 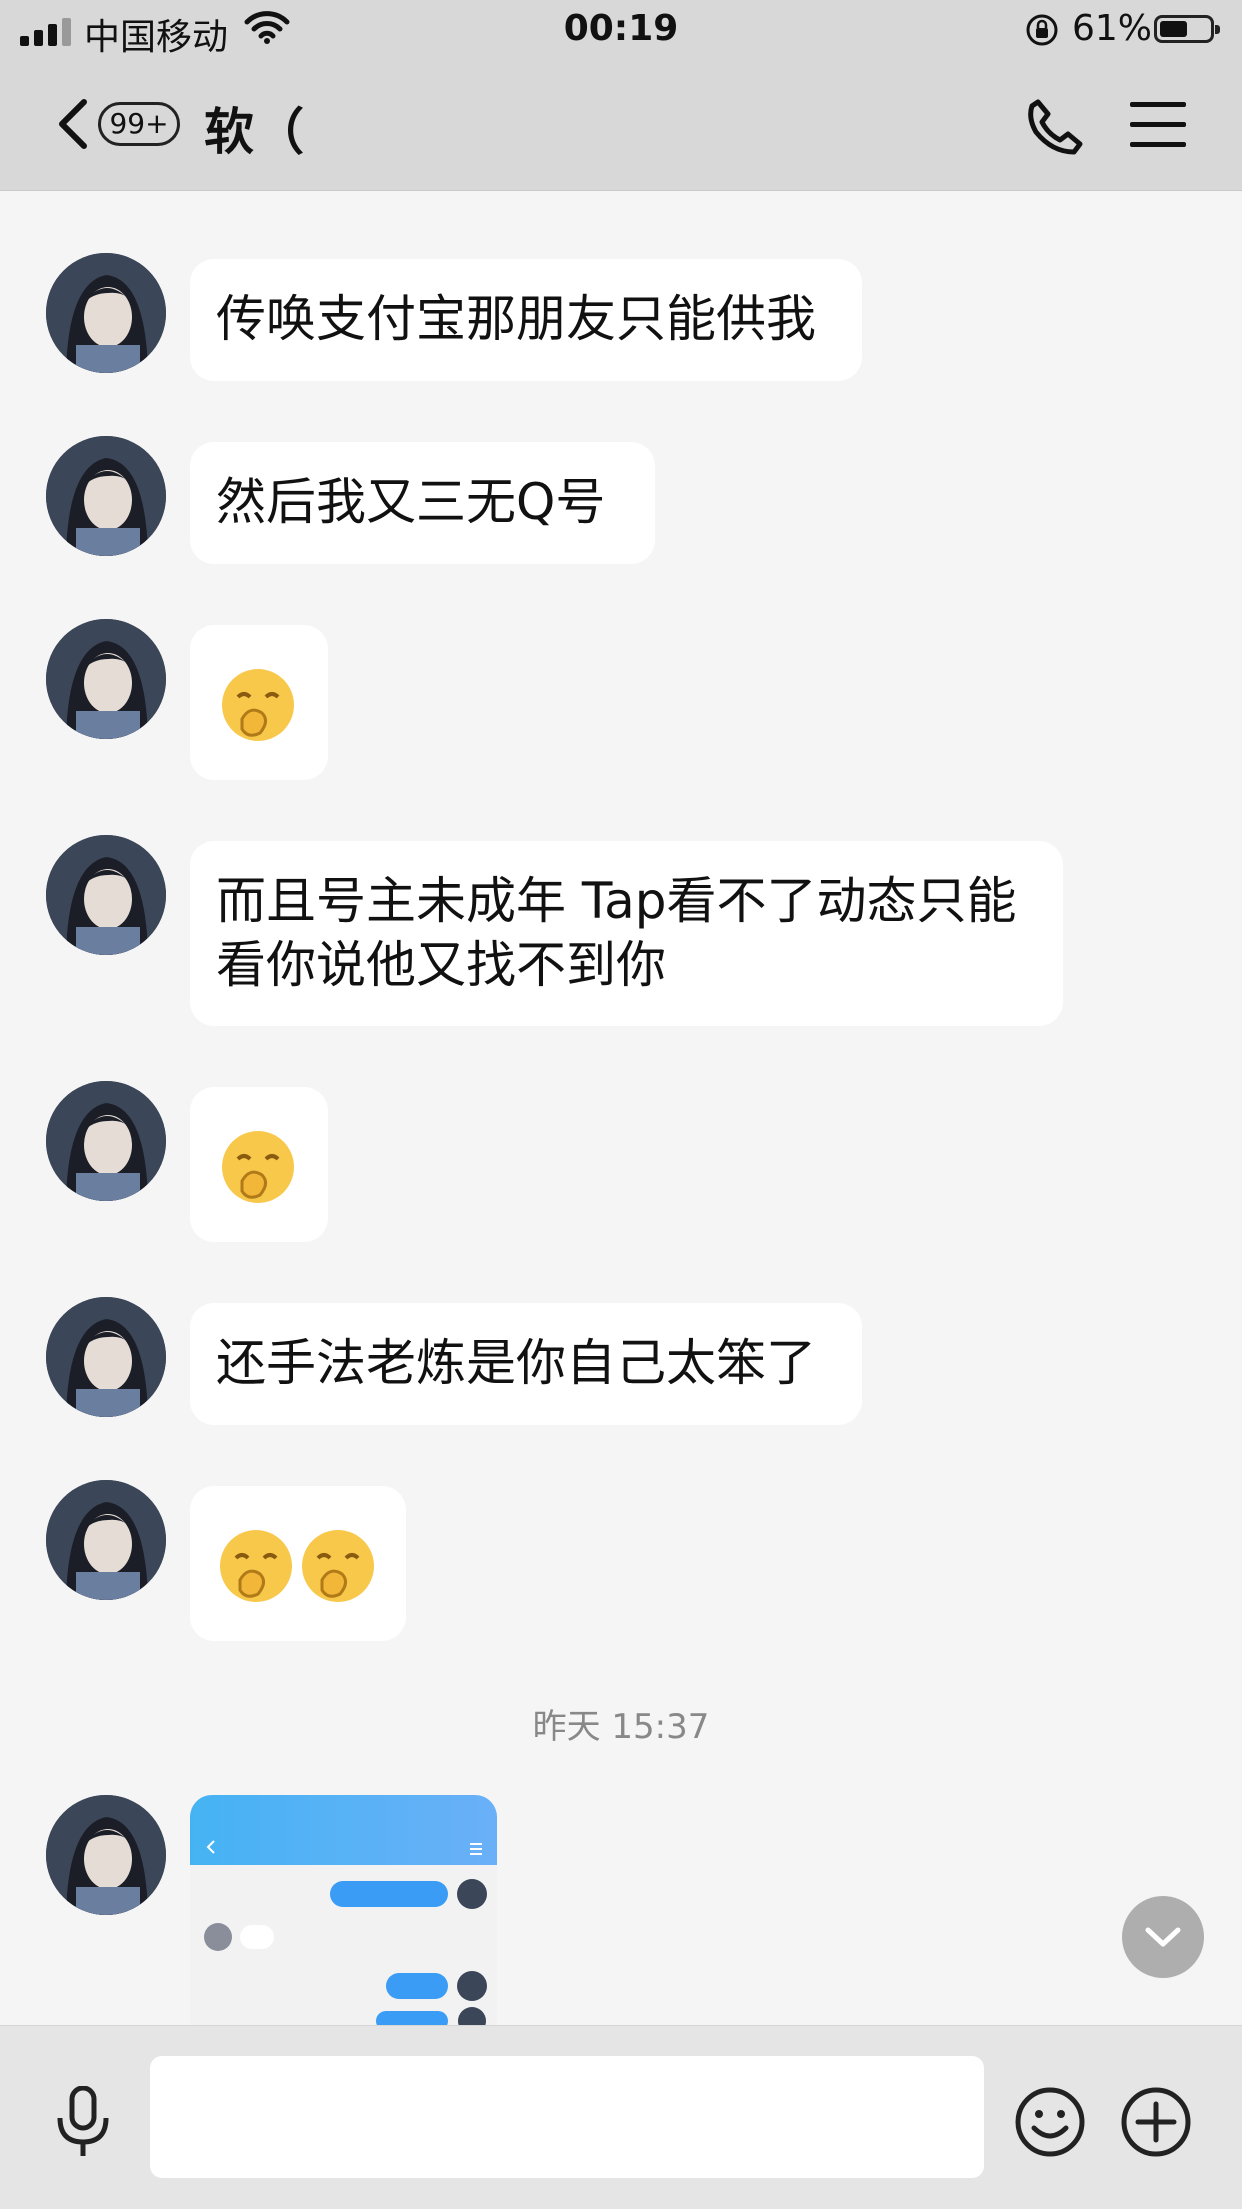 I want to click on message-bubble: 然后我又三无Q号, so click(x=422, y=503).